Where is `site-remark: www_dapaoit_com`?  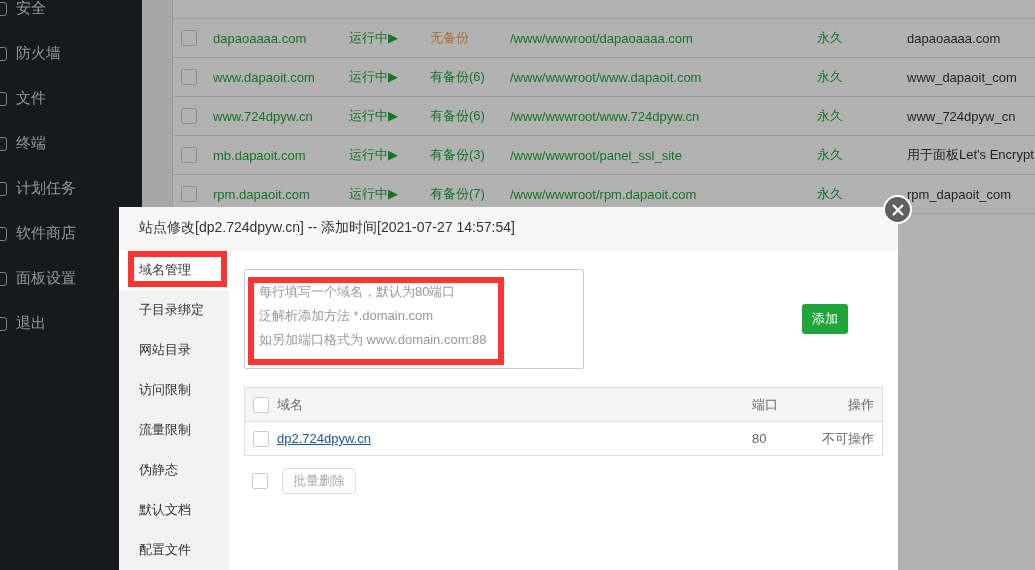
site-remark: www_dapaoit_com is located at coordinates (962, 77).